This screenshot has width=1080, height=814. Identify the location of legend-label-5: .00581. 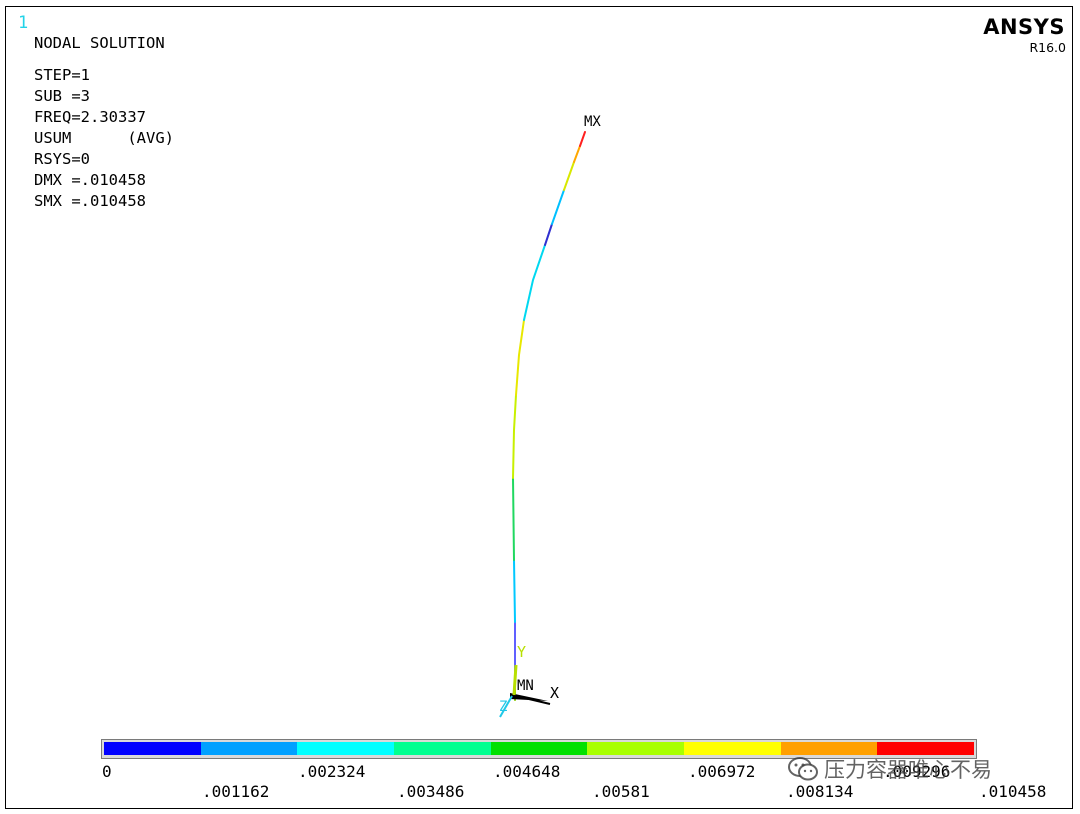
(621, 791).